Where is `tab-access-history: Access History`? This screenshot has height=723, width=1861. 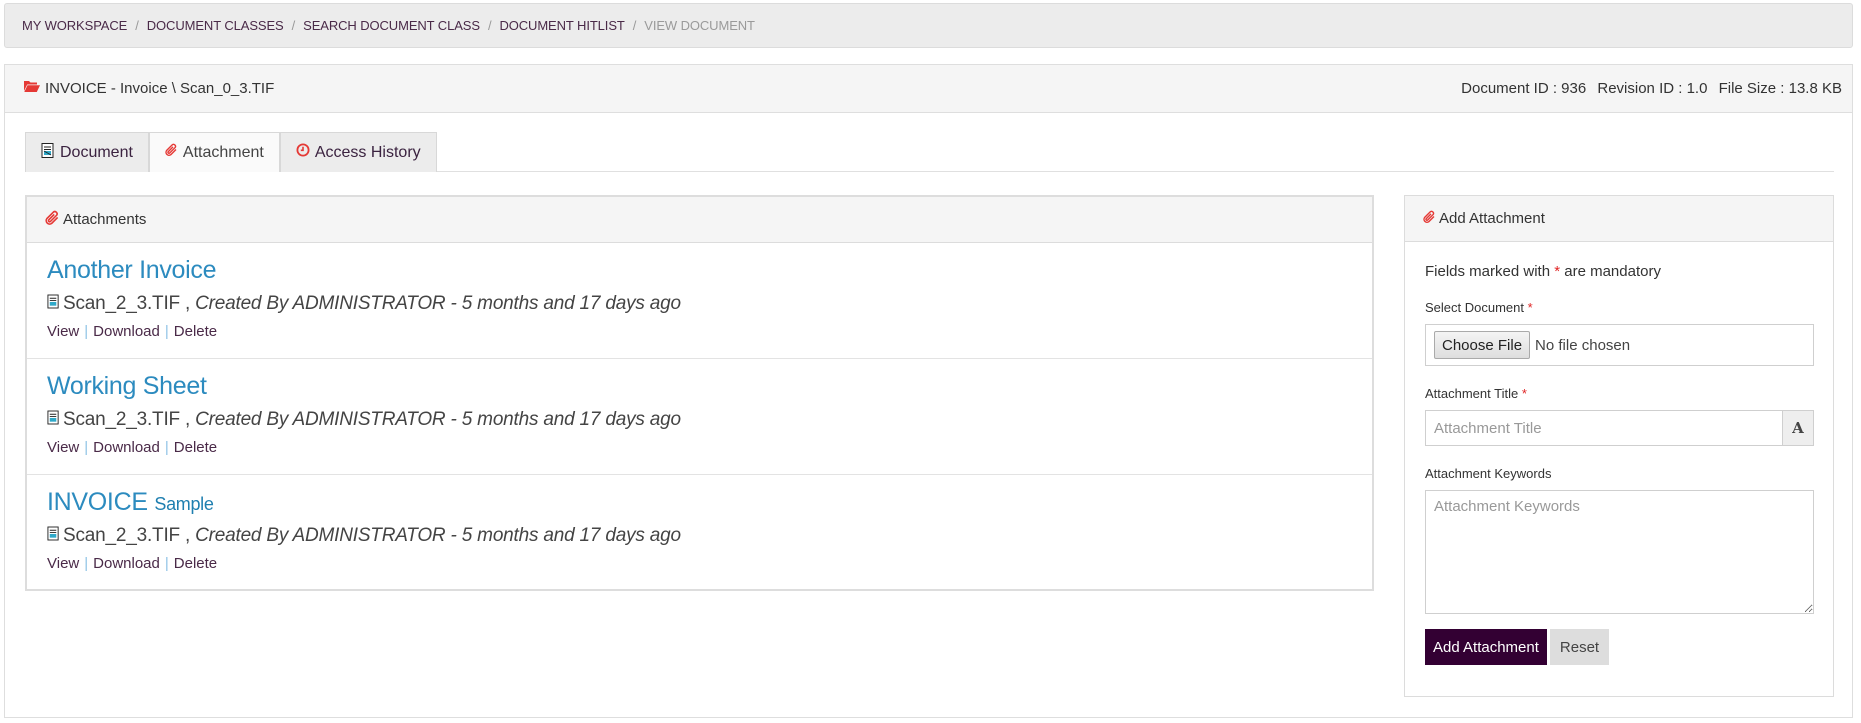 tab-access-history: Access History is located at coordinates (358, 152).